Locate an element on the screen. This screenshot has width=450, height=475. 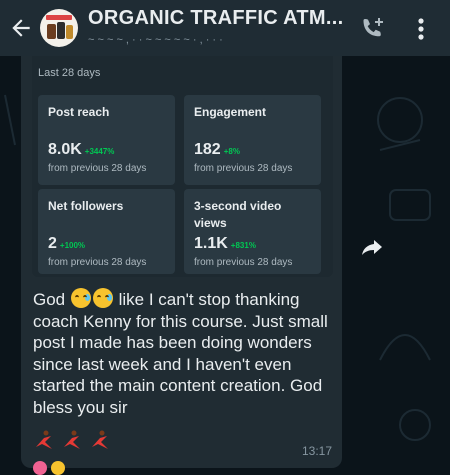
tile-change: +8% is located at coordinates (231, 151).